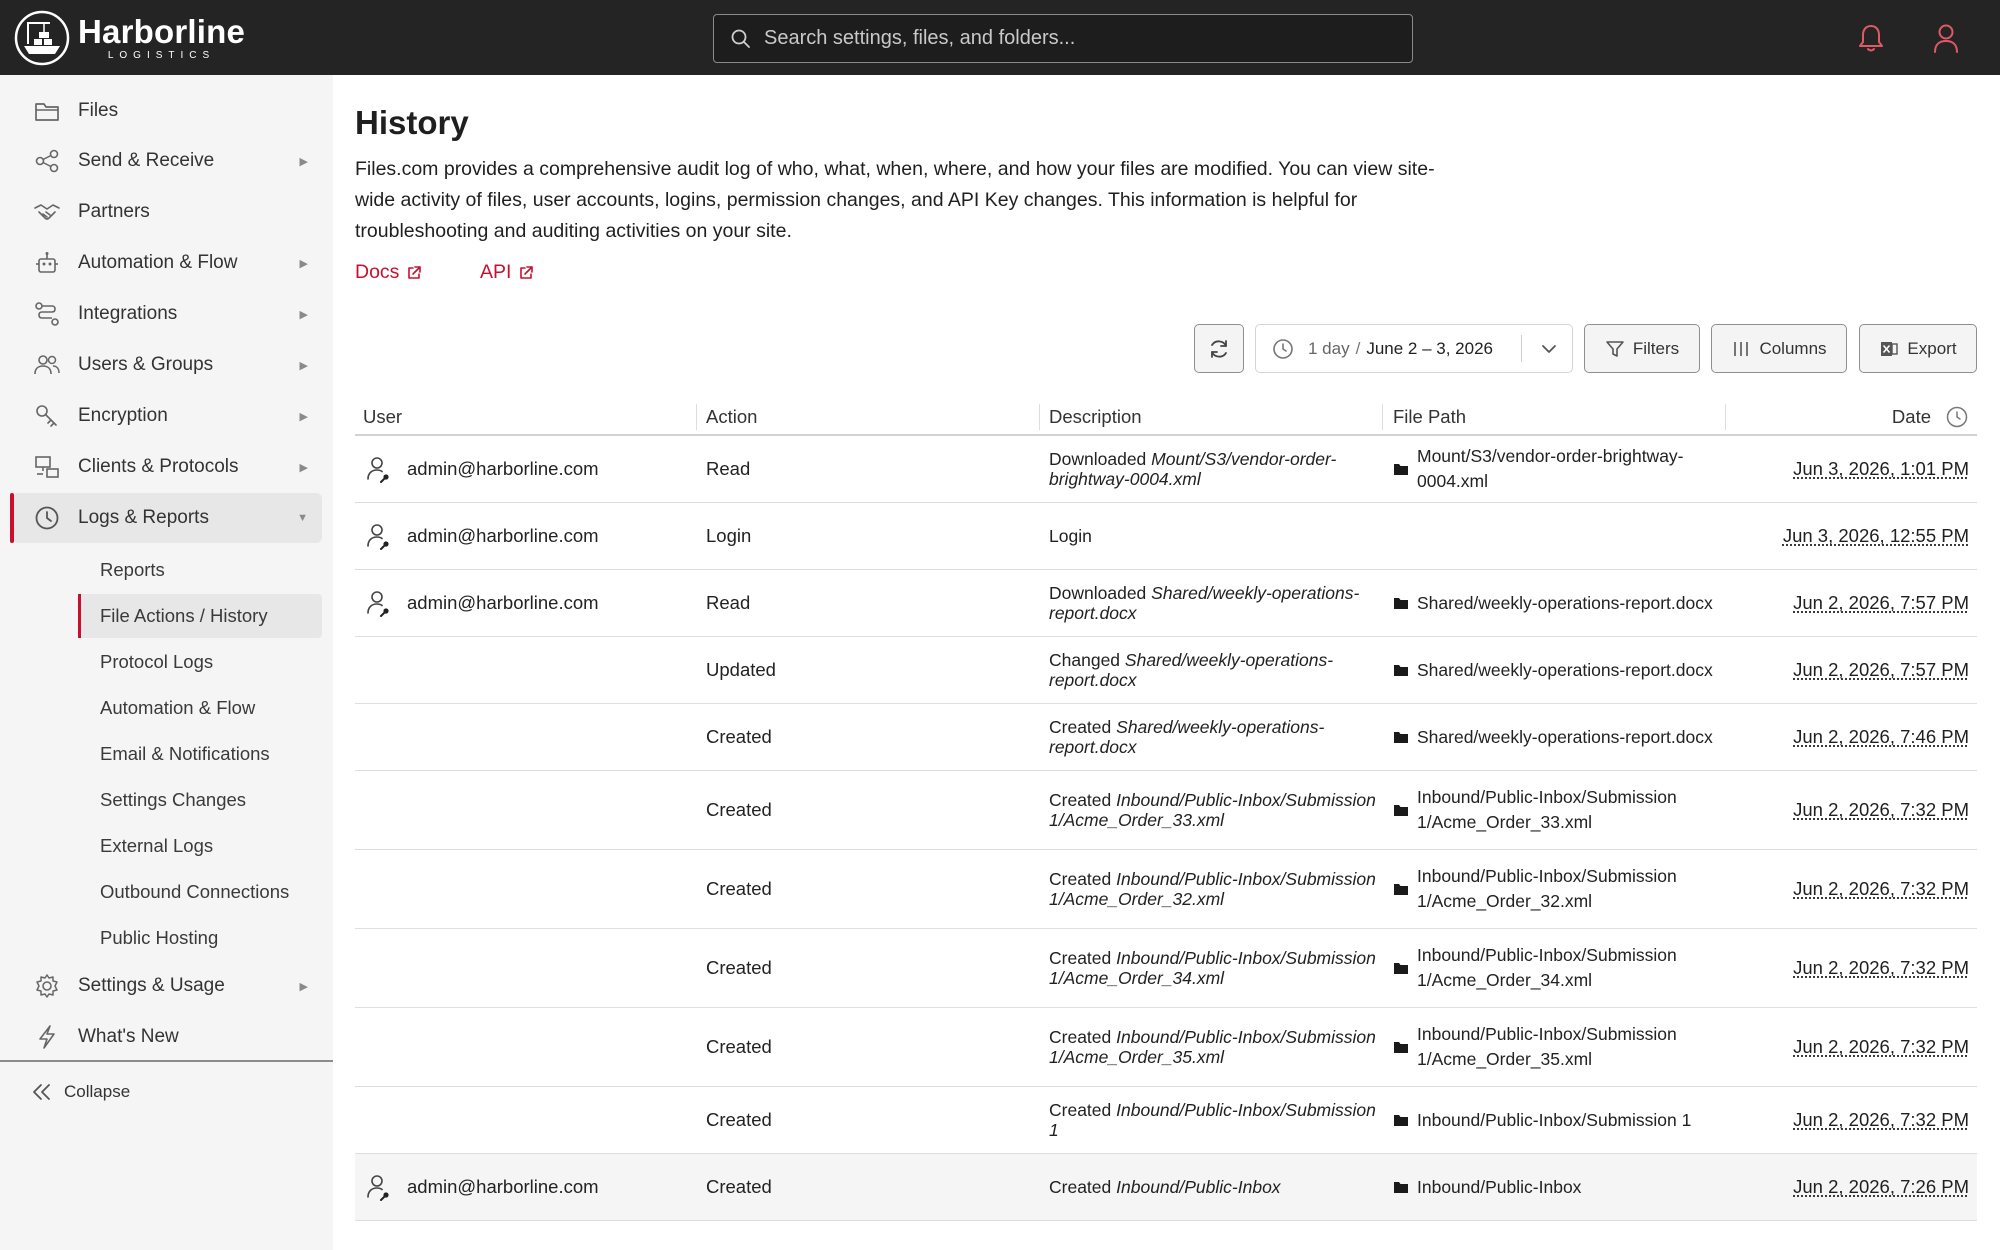  Describe the element at coordinates (167, 416) in the screenshot. I see `sidebar-item-encryption: Encryption ▶` at that location.